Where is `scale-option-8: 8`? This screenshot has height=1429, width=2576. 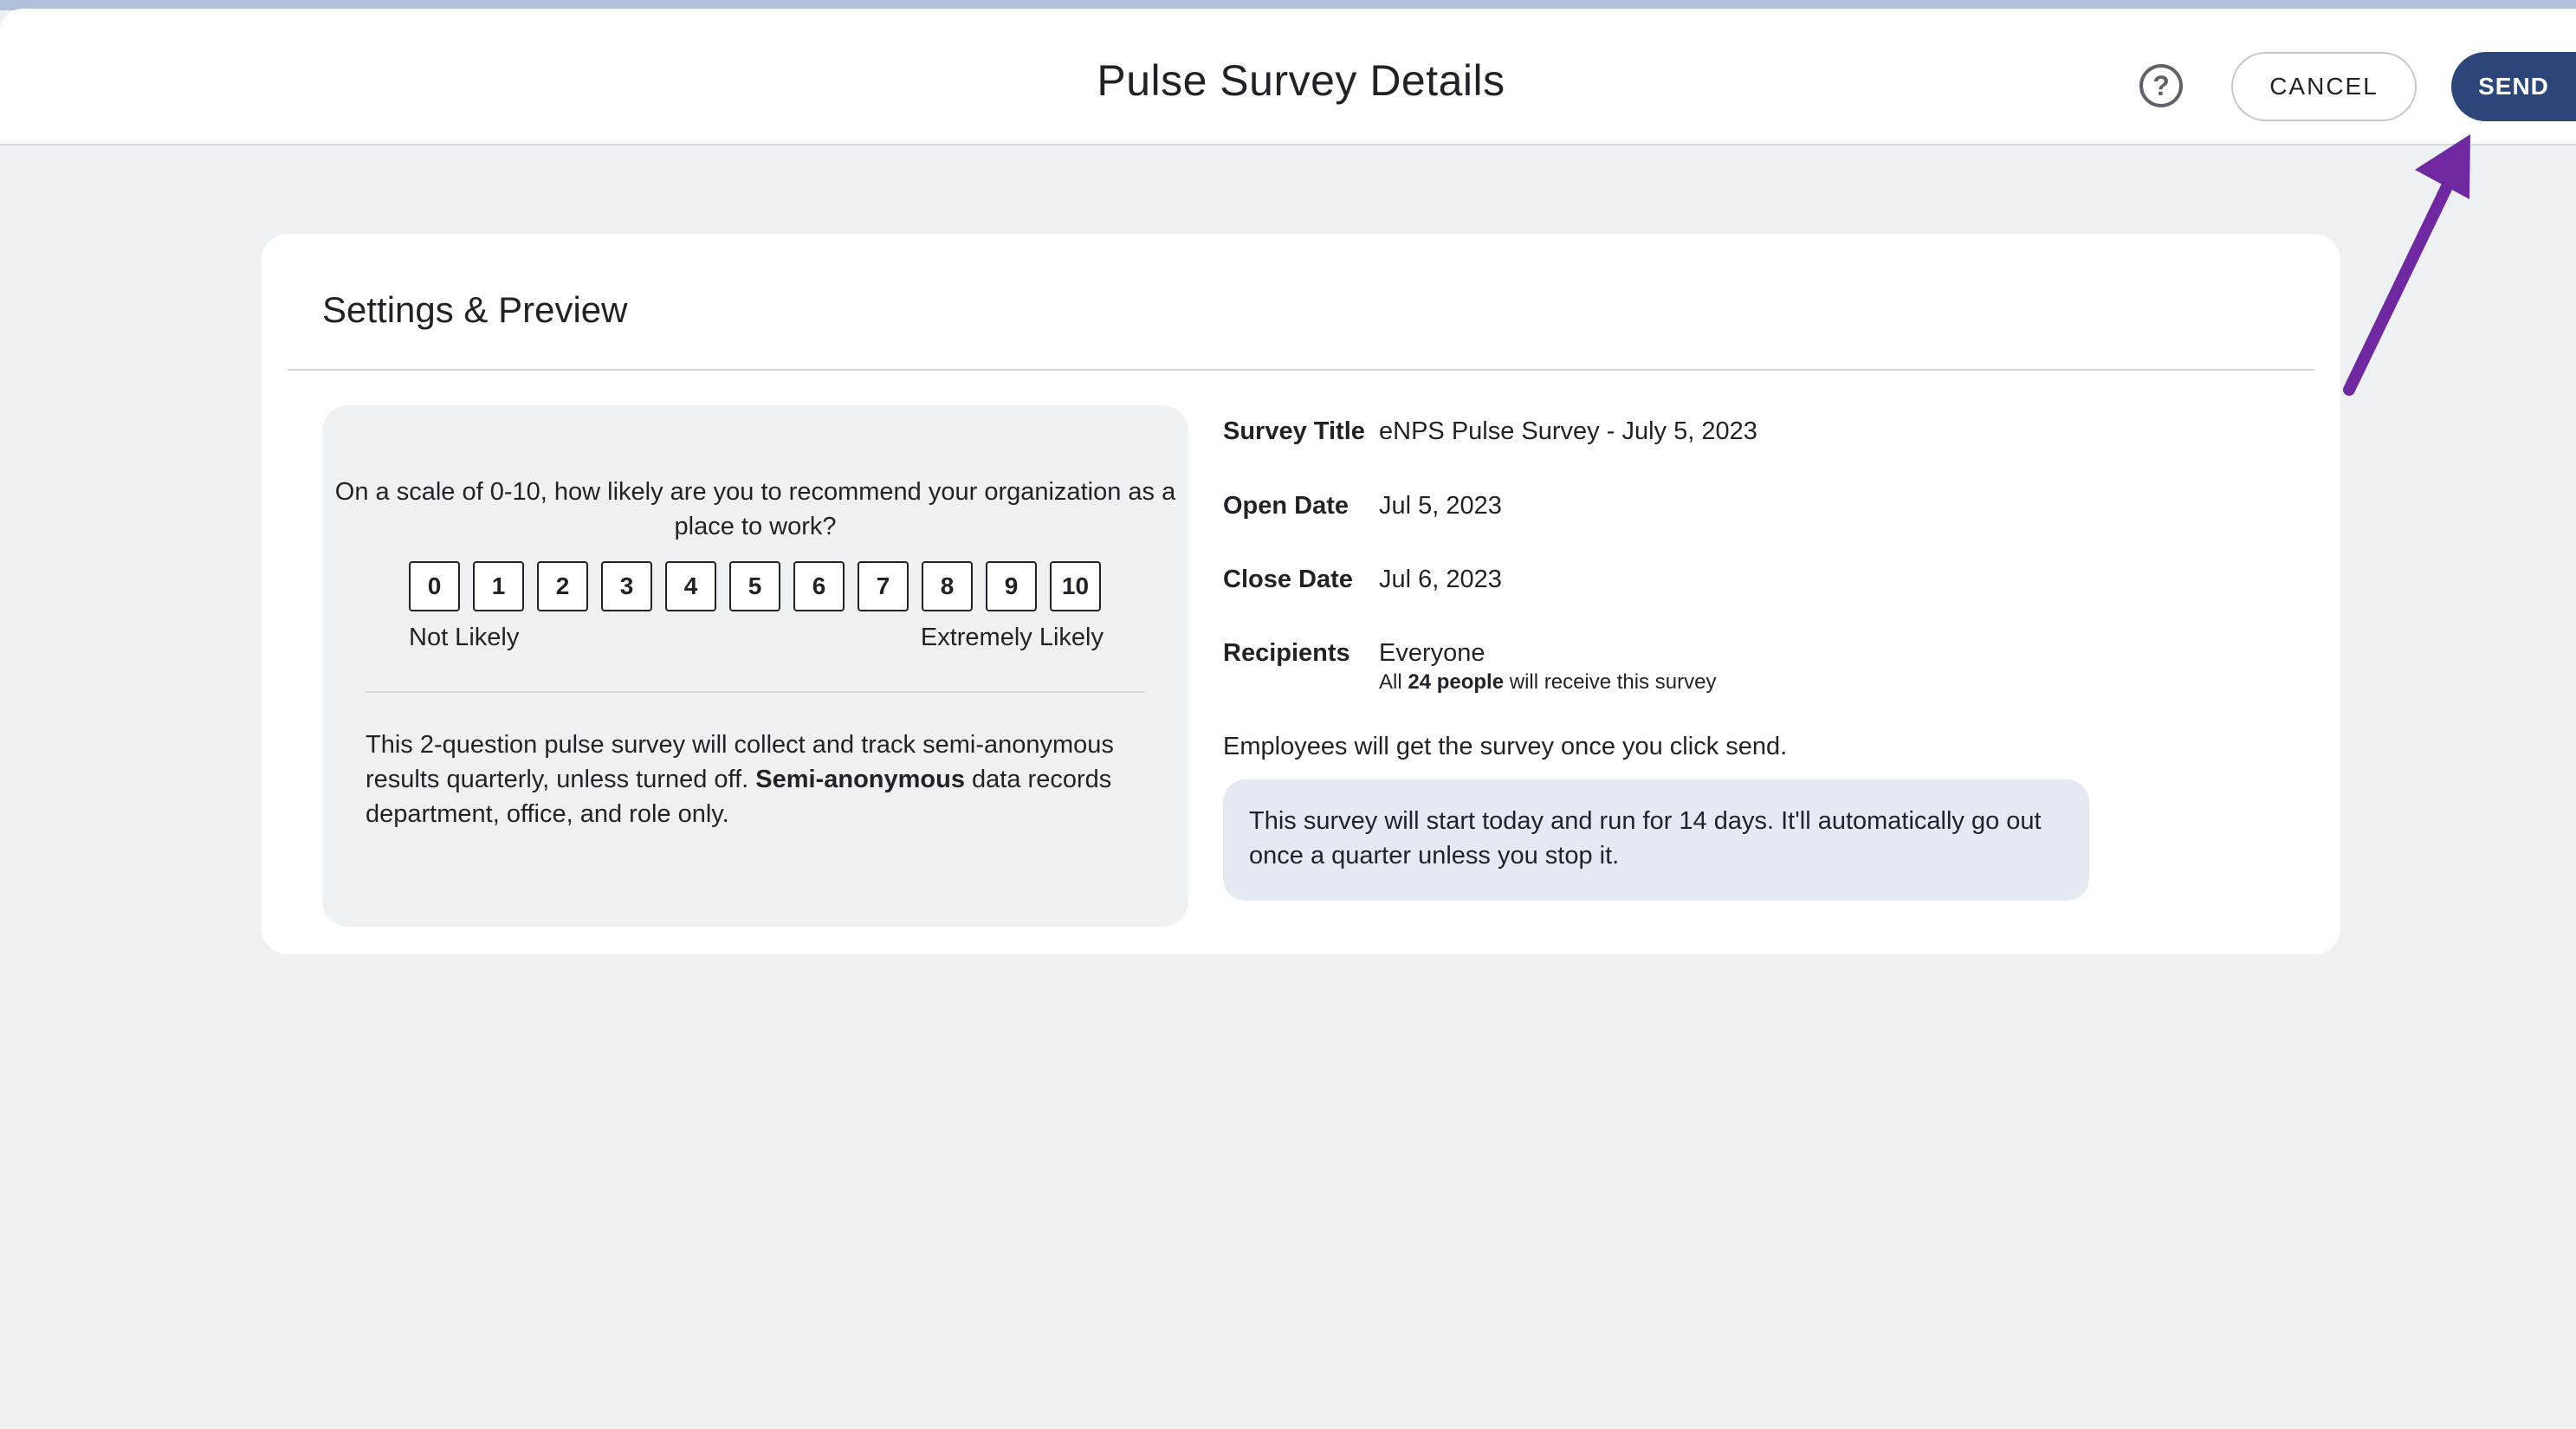 scale-option-8: 8 is located at coordinates (947, 586).